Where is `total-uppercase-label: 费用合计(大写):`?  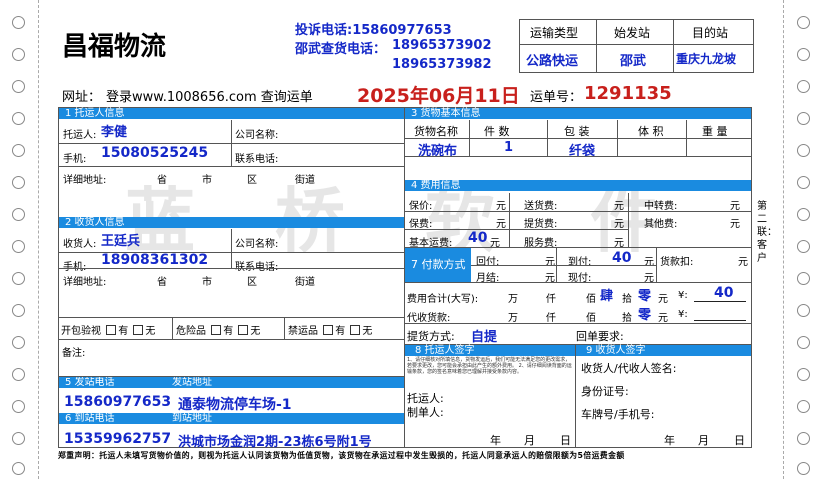 total-uppercase-label: 费用合计(大写): is located at coordinates (443, 299).